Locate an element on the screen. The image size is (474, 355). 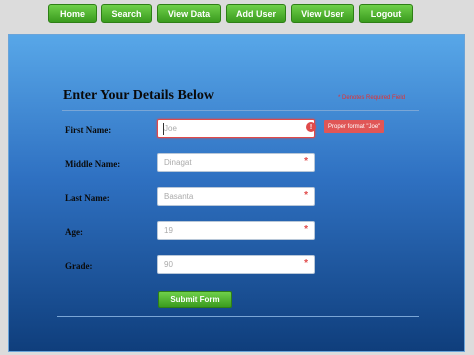
last-name-input: Basanta * is located at coordinates (236, 196).